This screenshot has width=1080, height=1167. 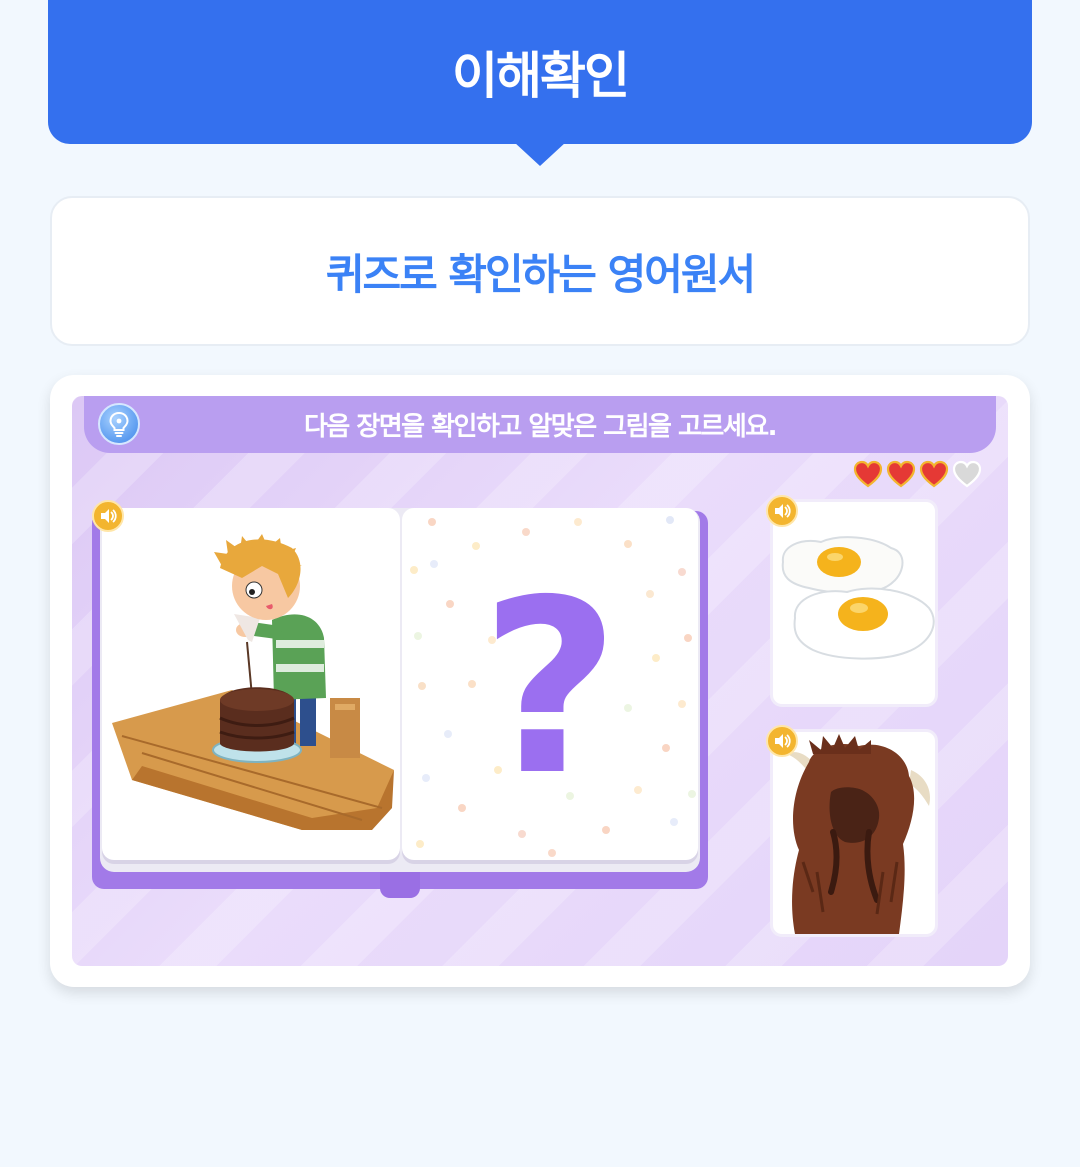 I want to click on page-title: 이해확인, so click(x=541, y=76).